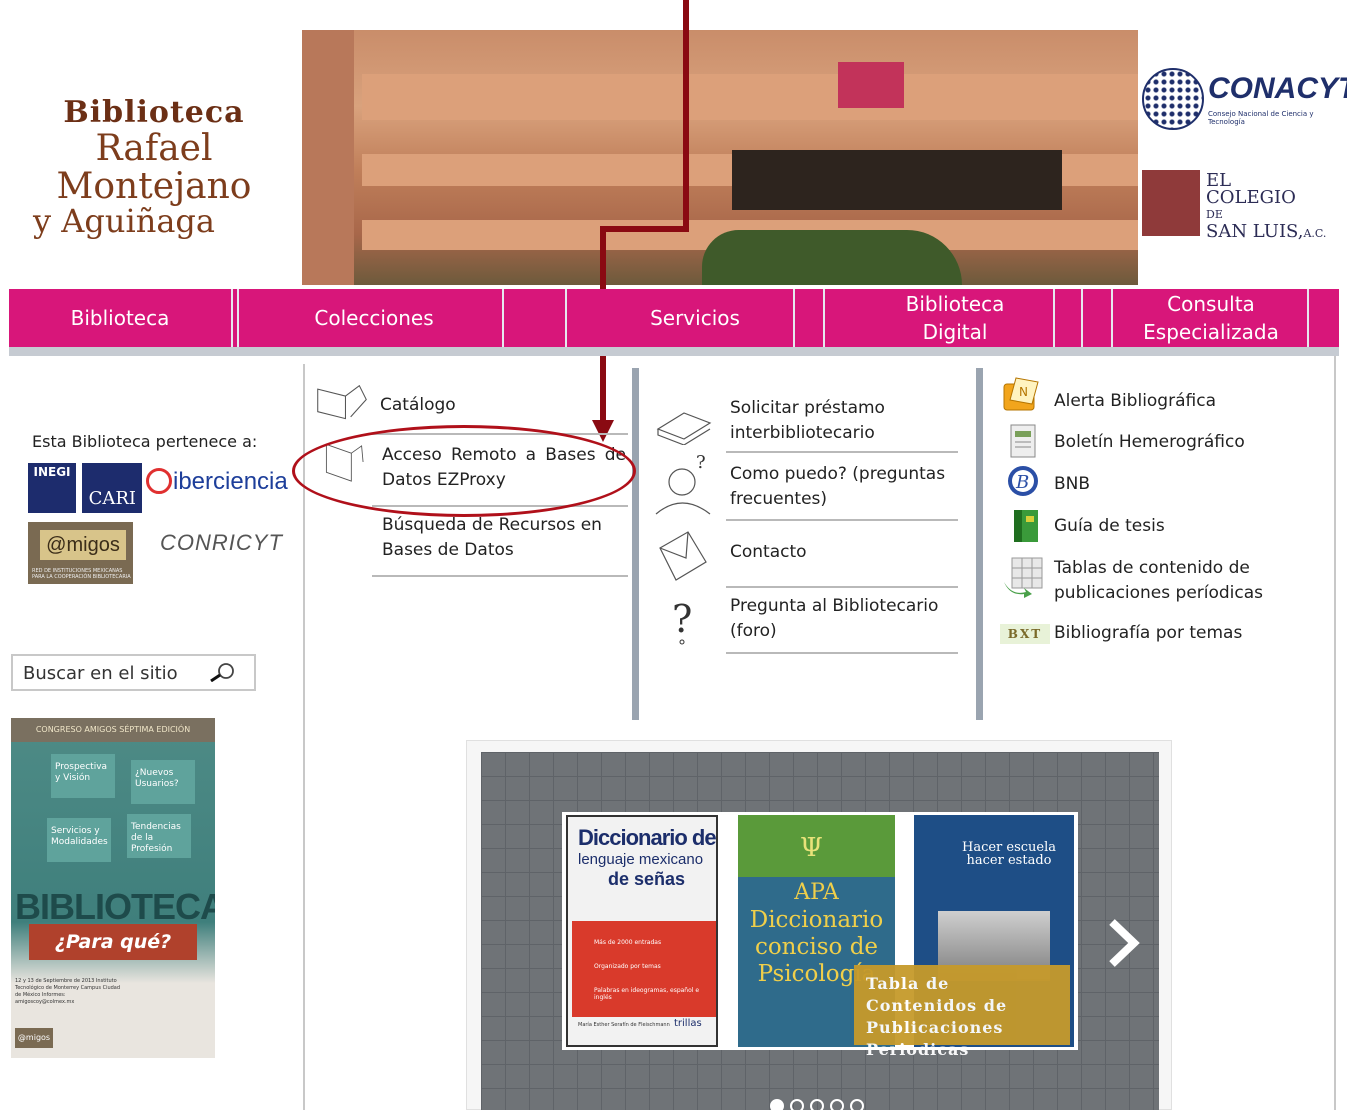  What do you see at coordinates (83, 776) in the screenshot?
I see `poster-sign-1: Prospectiva y Visión` at bounding box center [83, 776].